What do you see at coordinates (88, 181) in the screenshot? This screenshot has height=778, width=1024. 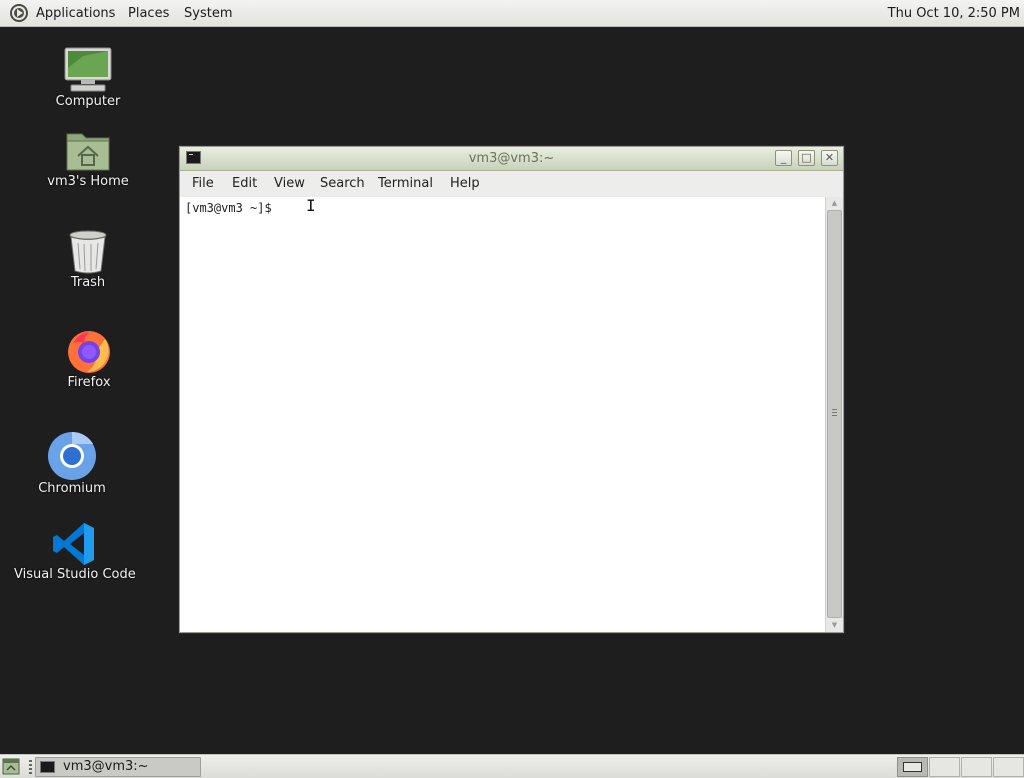 I see `desktop-icon-label: vm3's Home` at bounding box center [88, 181].